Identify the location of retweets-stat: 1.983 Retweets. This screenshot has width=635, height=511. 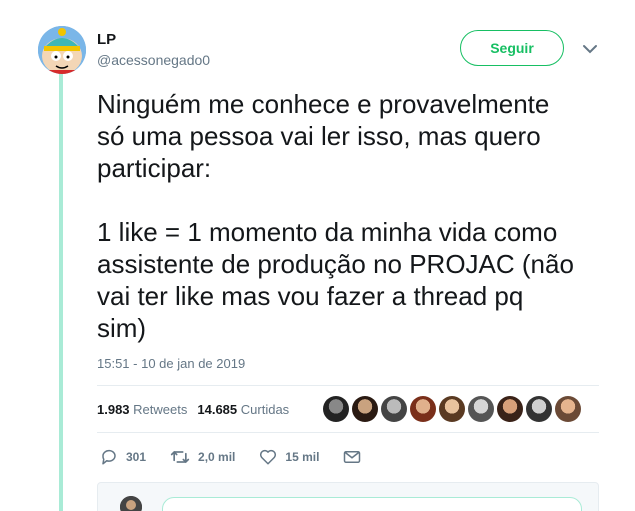
(142, 409).